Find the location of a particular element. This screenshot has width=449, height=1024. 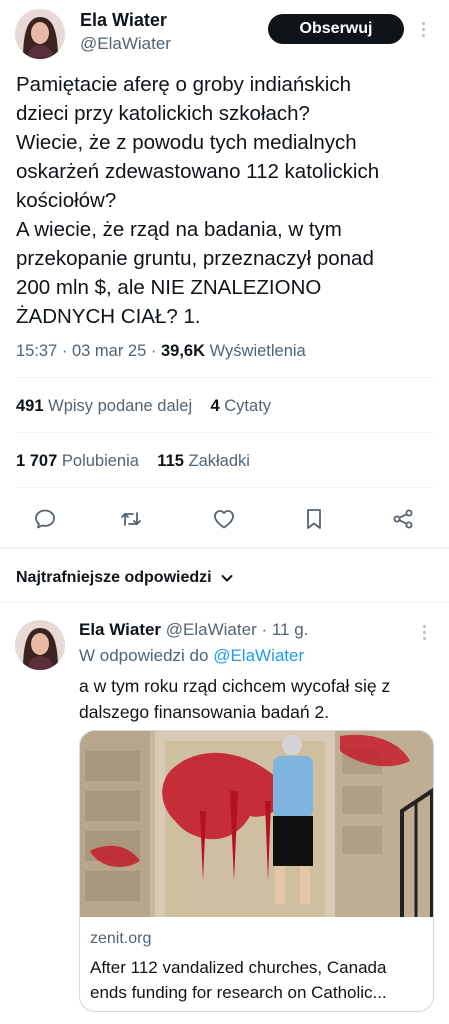

likes-stat: 1 707 Polubienia is located at coordinates (77, 461).